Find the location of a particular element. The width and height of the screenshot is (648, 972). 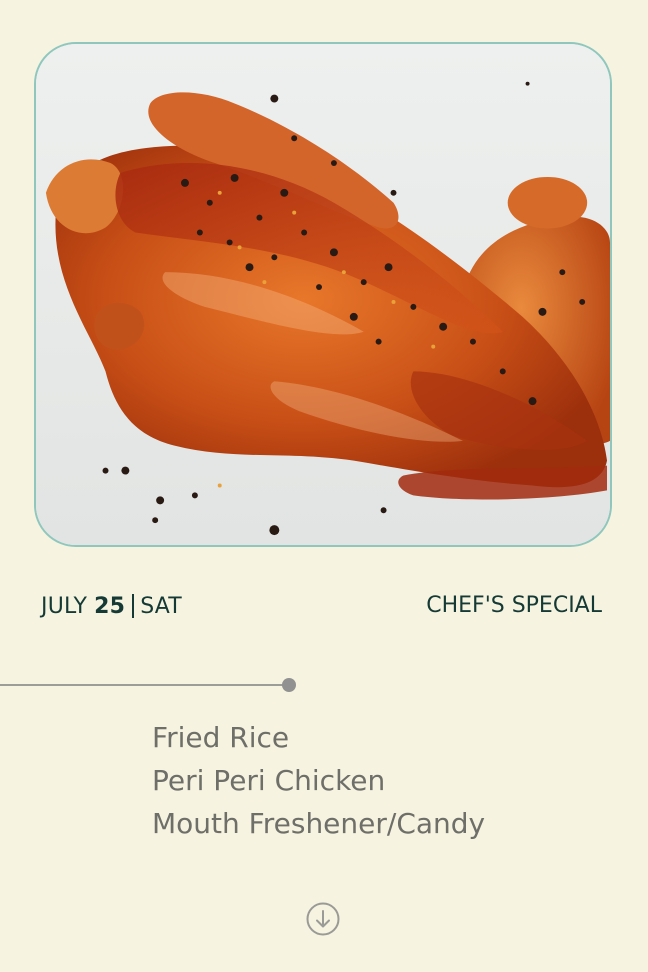

arrow-down-circle-icon is located at coordinates (323, 919).